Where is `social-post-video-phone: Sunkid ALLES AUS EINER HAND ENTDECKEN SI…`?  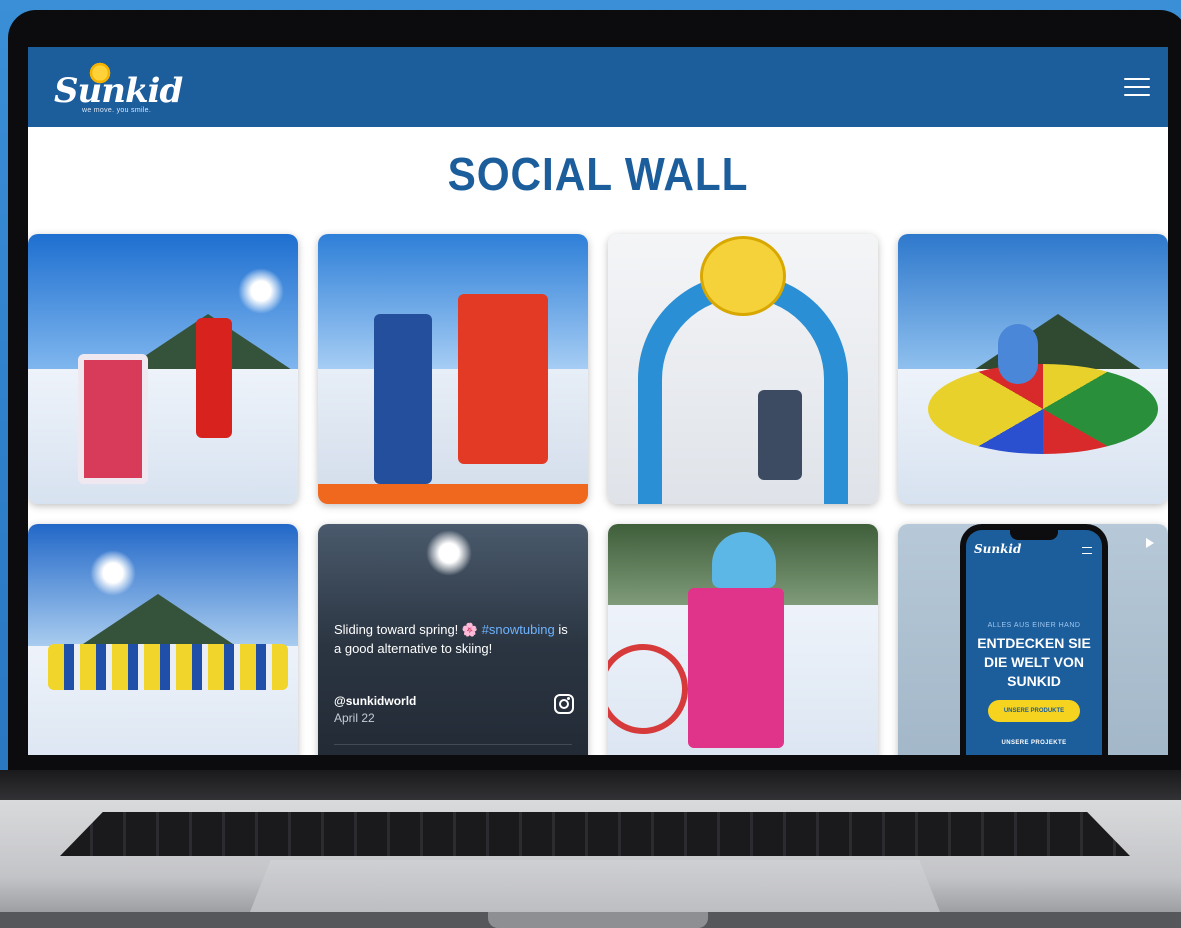 social-post-video-phone: Sunkid ALLES AUS EINER HAND ENTDECKEN SI… is located at coordinates (1033, 639).